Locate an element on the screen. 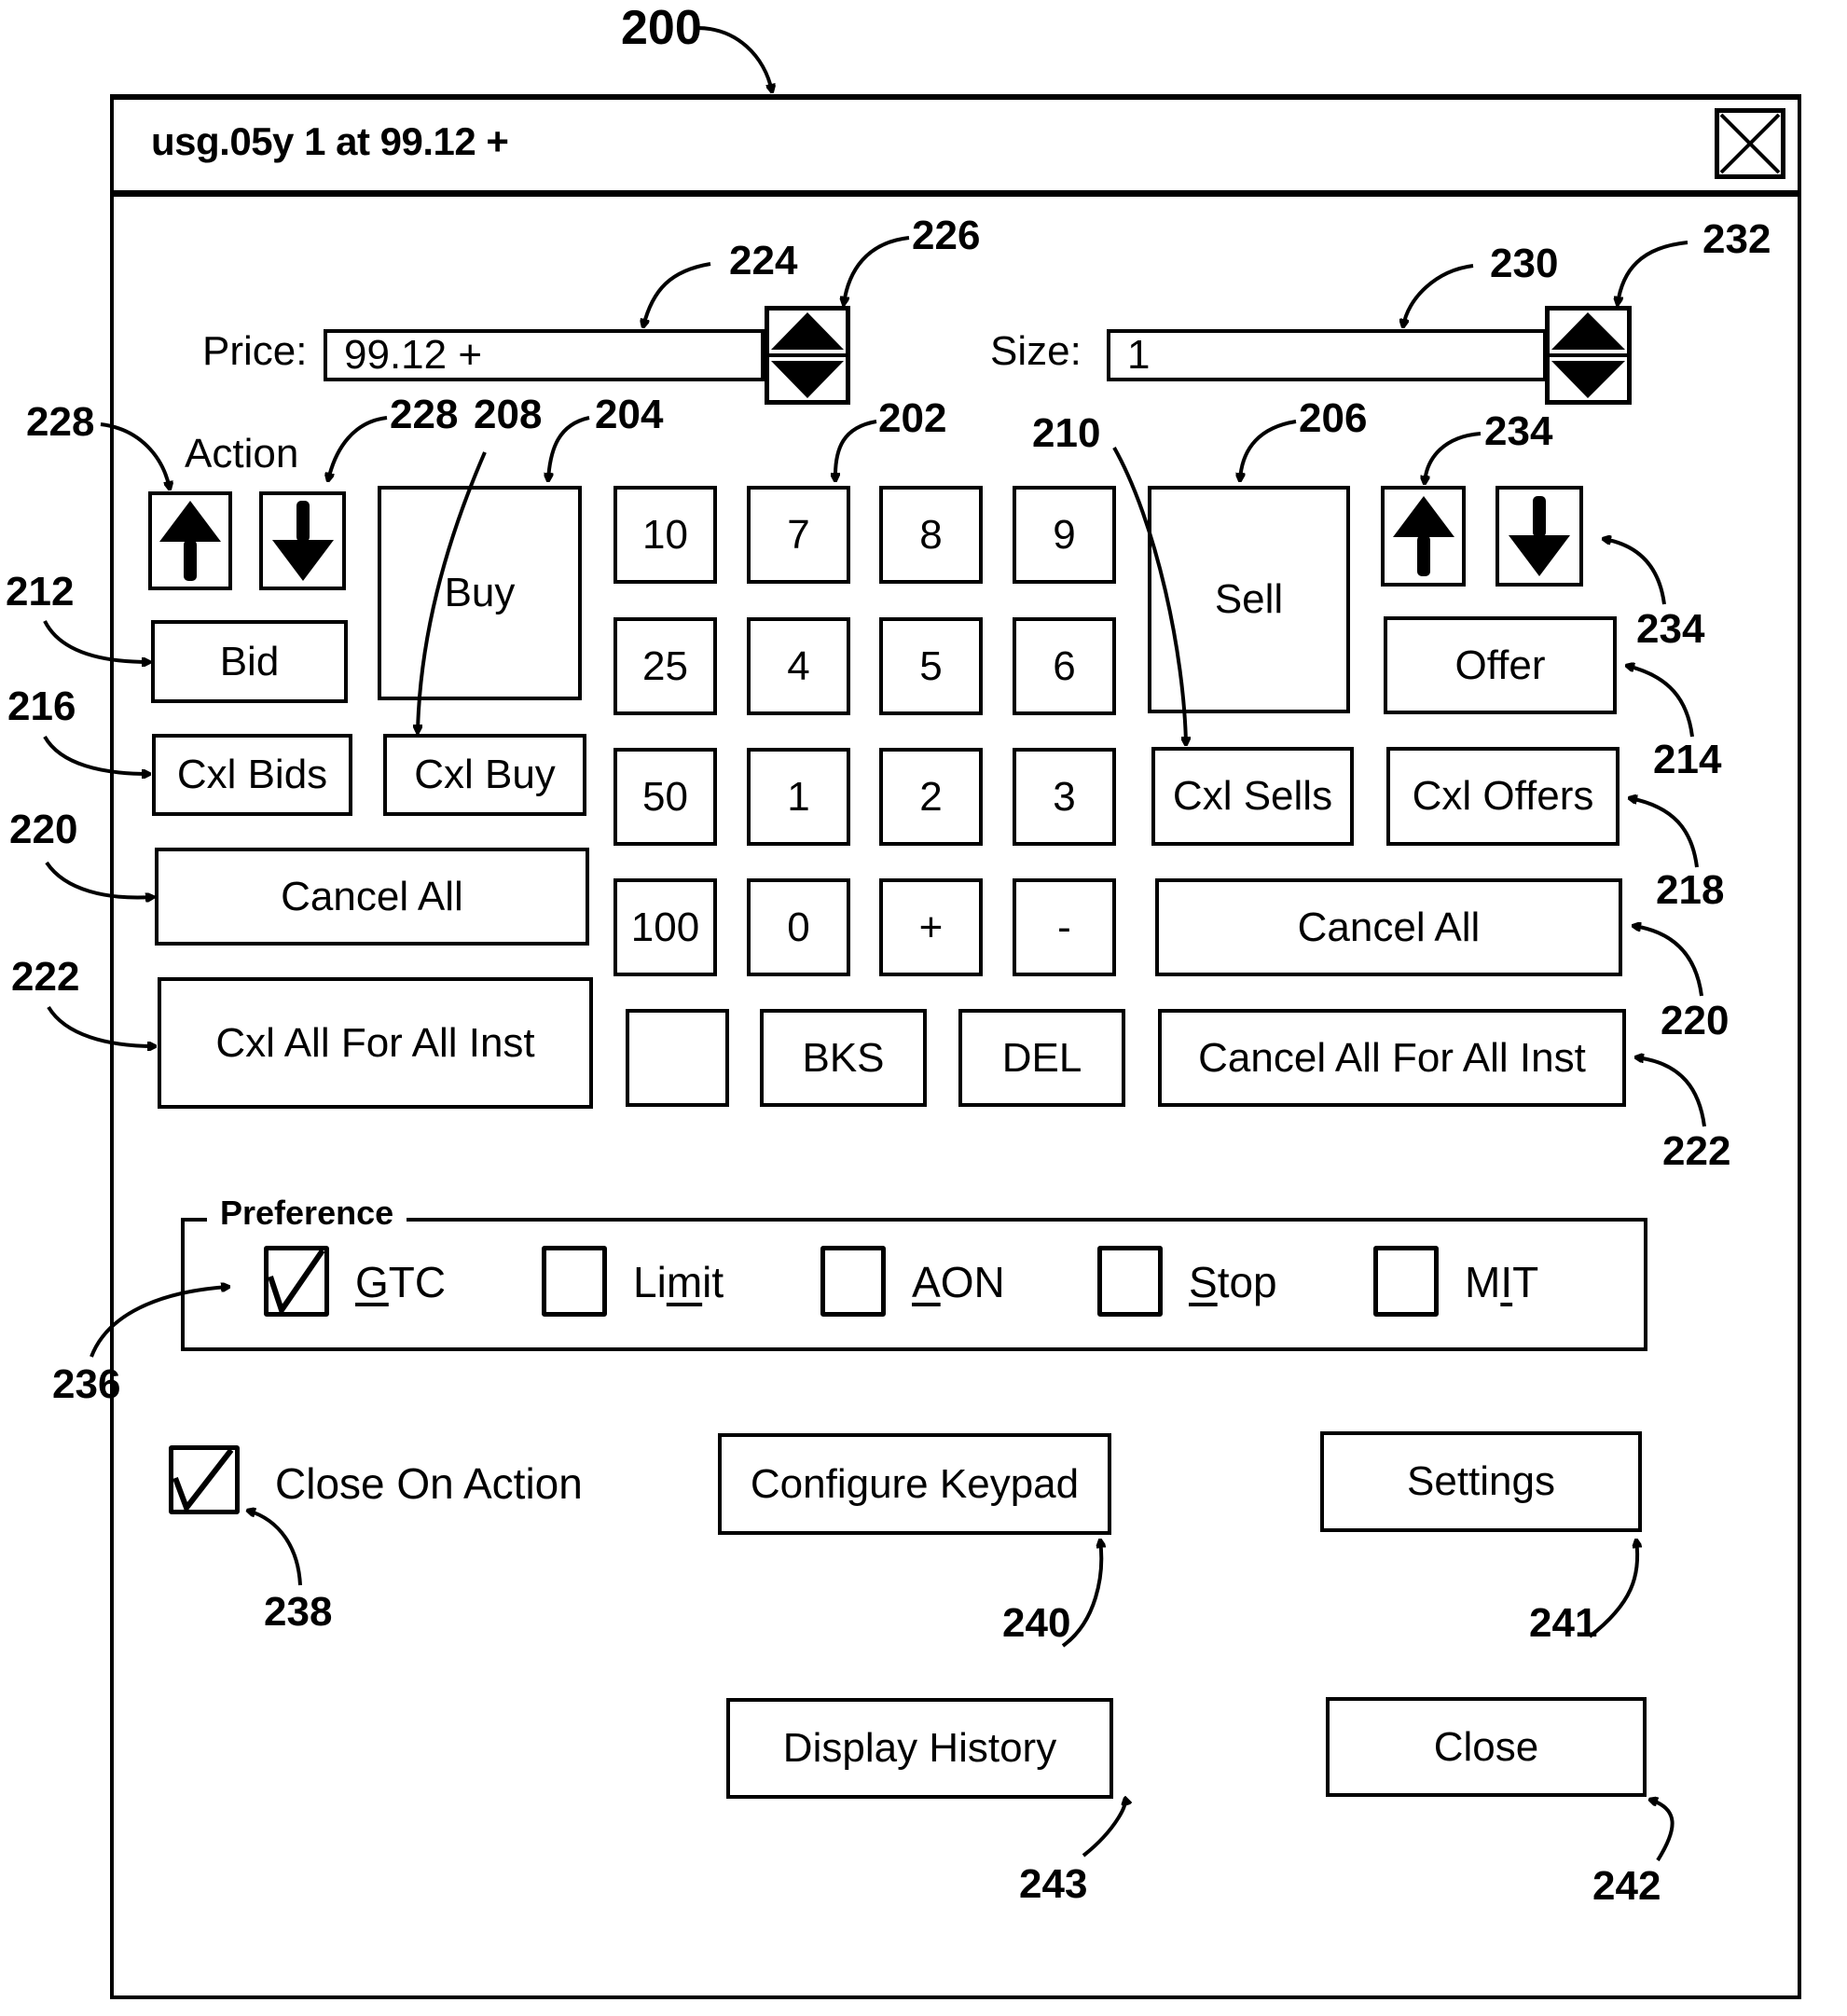 Image resolution: width=1847 pixels, height=2016 pixels. price-label: Price: is located at coordinates (255, 351).